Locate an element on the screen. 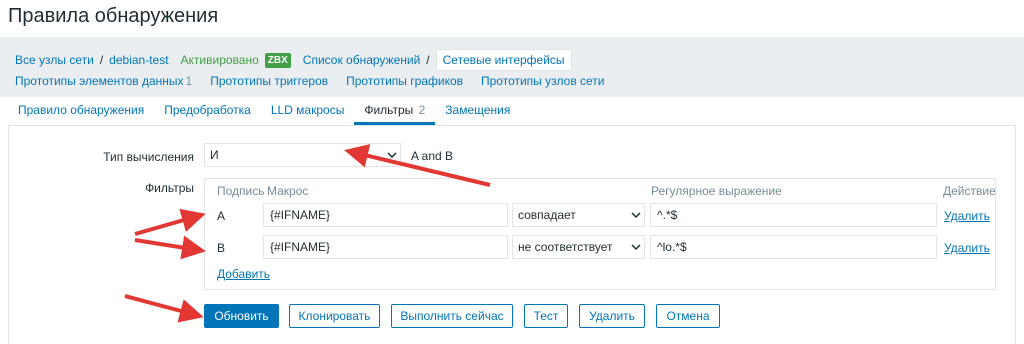  calc-type-label: Тип вычисления is located at coordinates (148, 157).